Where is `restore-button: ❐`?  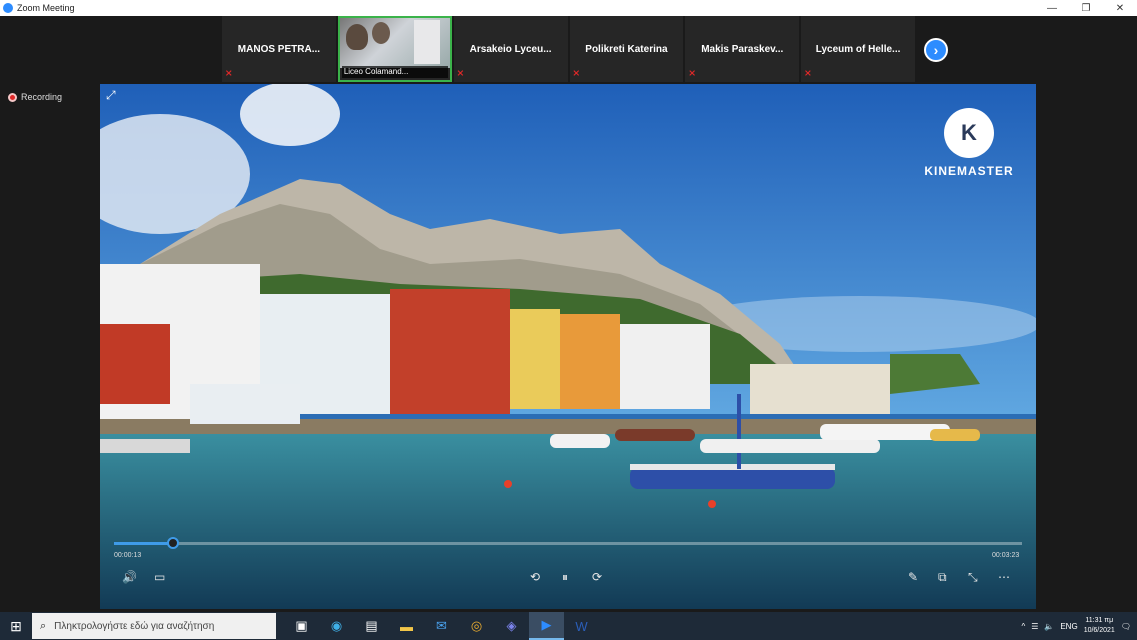
restore-button: ❐ is located at coordinates (1086, 8).